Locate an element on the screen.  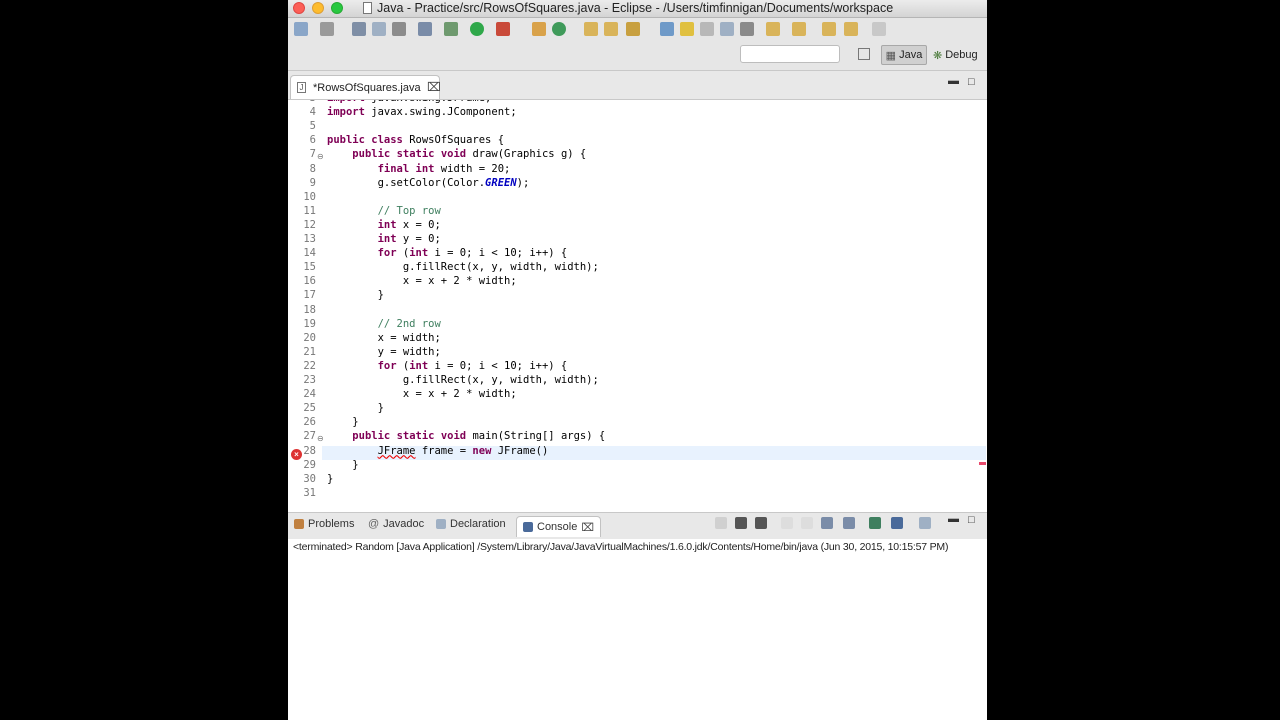
code-line: JFrame frame = new JFrame() is located at coordinates (463, 450).